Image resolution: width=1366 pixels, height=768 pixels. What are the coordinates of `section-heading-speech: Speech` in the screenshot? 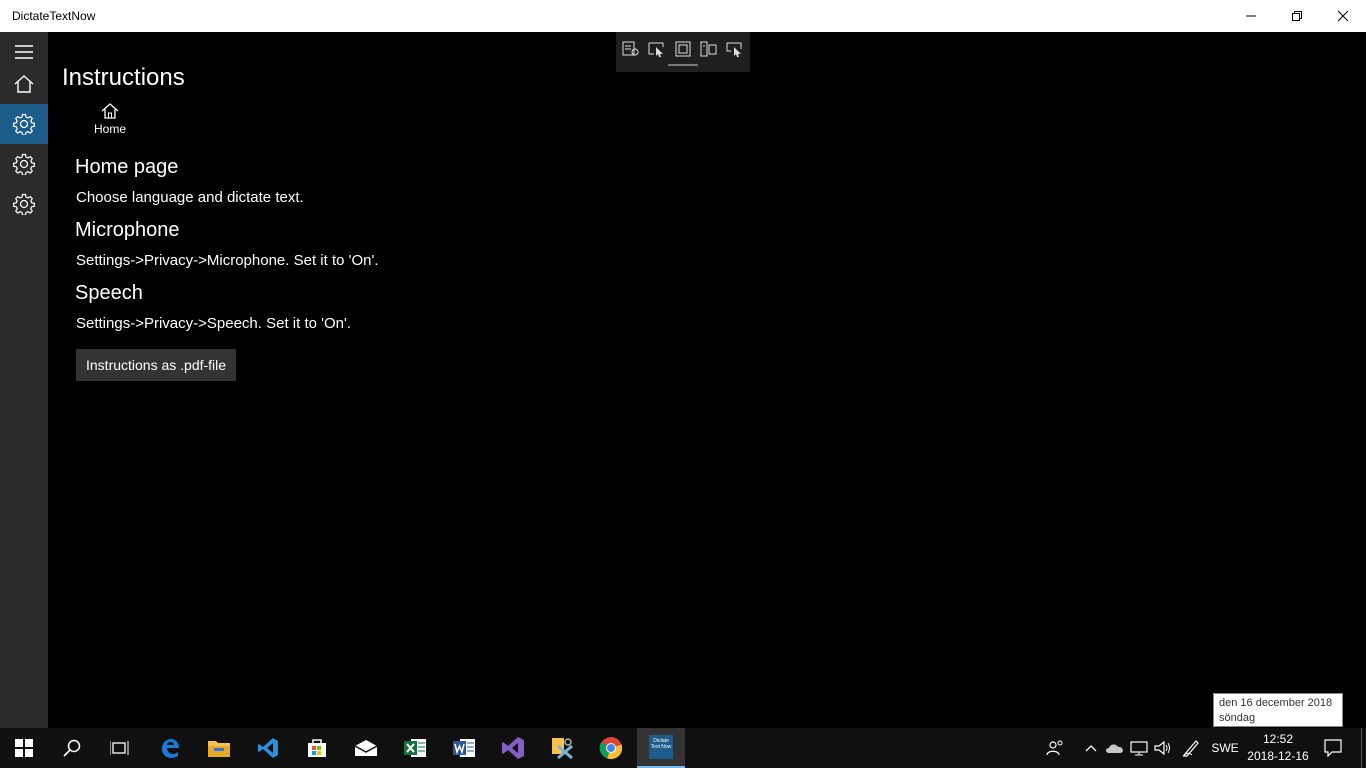 It's located at (109, 293).